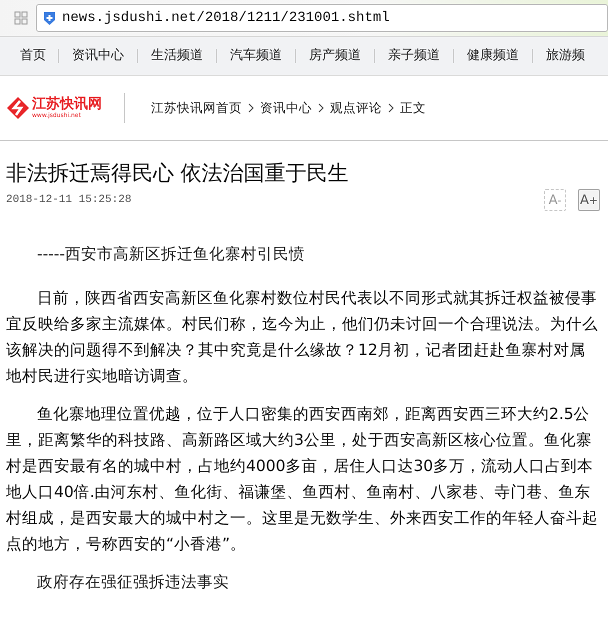  Describe the element at coordinates (133, 582) in the screenshot. I see `subtitle-text: 政府存在强征强拆违法事实` at that location.